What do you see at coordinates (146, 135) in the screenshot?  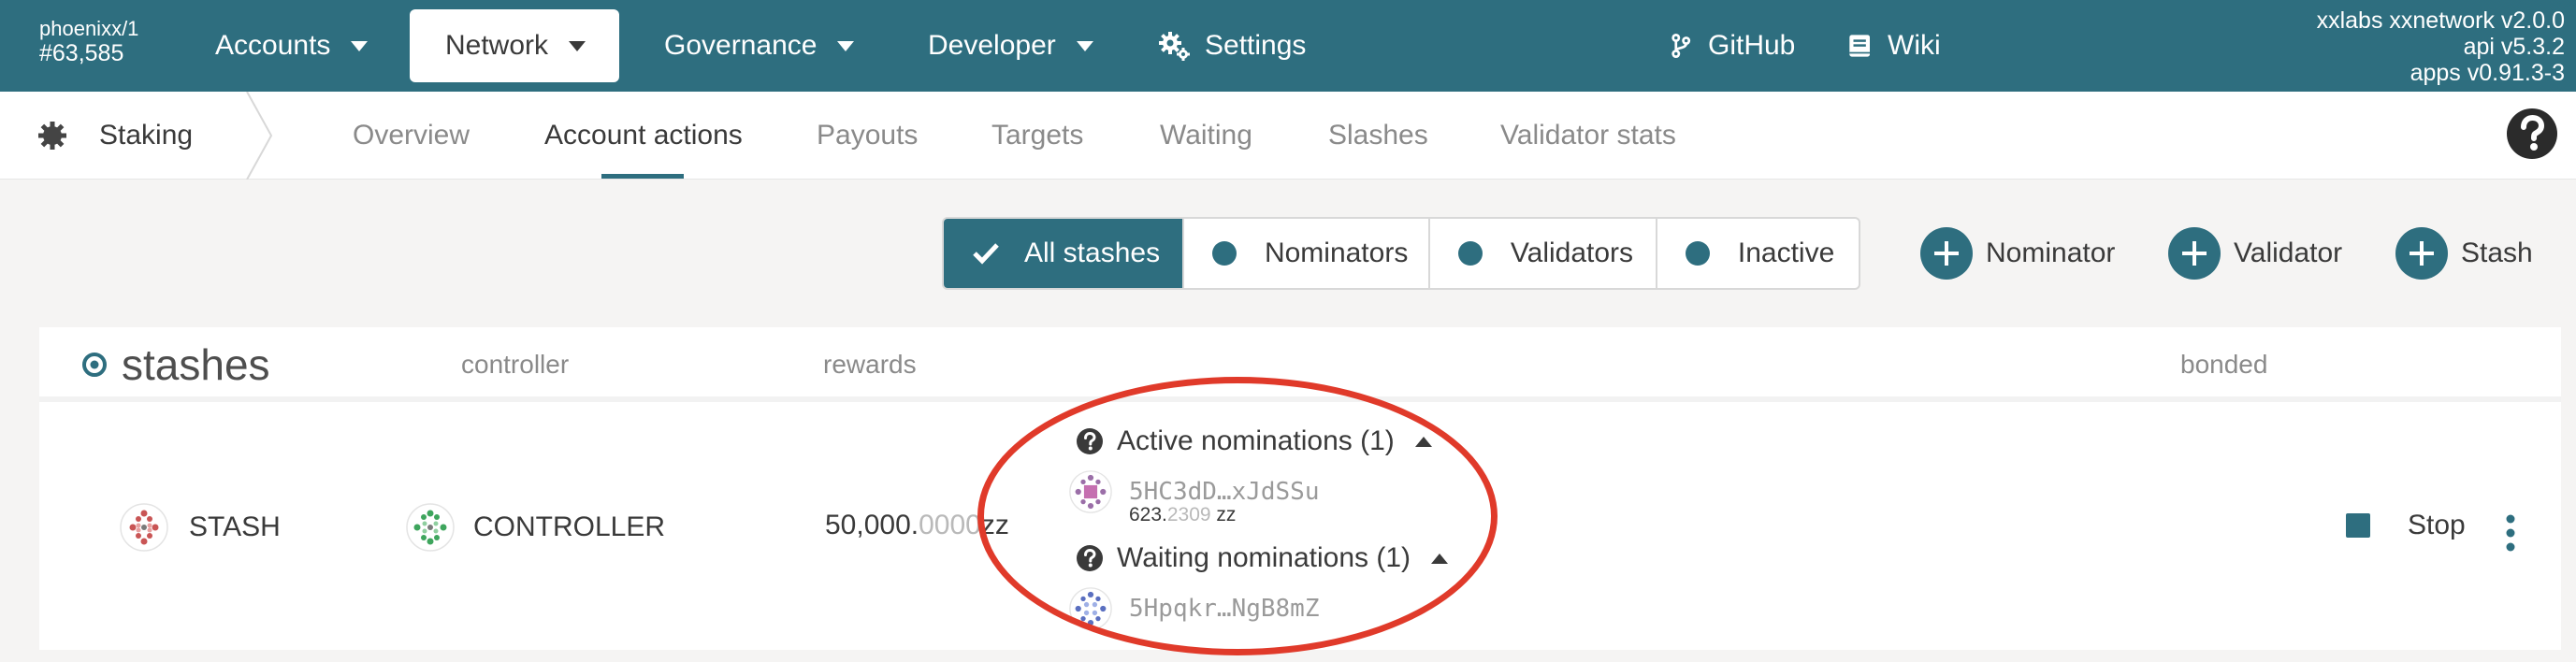 I see `section-title: Staking` at bounding box center [146, 135].